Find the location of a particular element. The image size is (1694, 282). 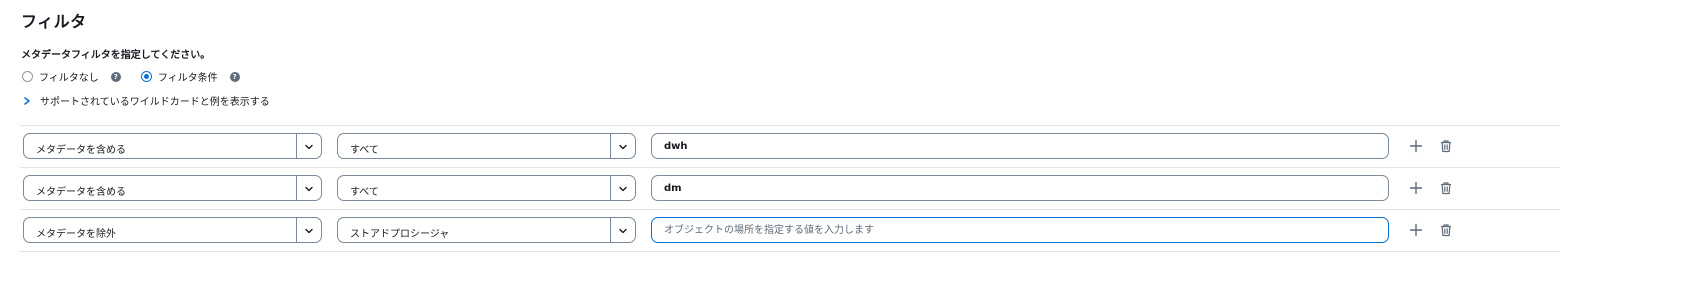

radio-no-filter: フィルタなし ? is located at coordinates (71, 76).